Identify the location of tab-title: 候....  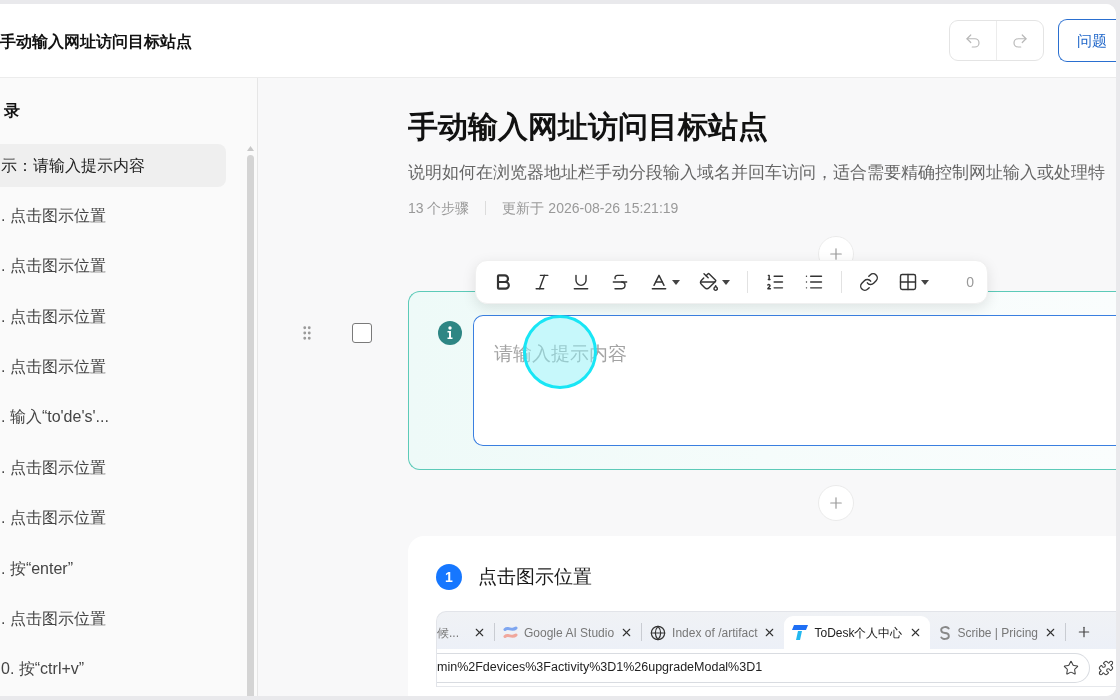
(448, 633).